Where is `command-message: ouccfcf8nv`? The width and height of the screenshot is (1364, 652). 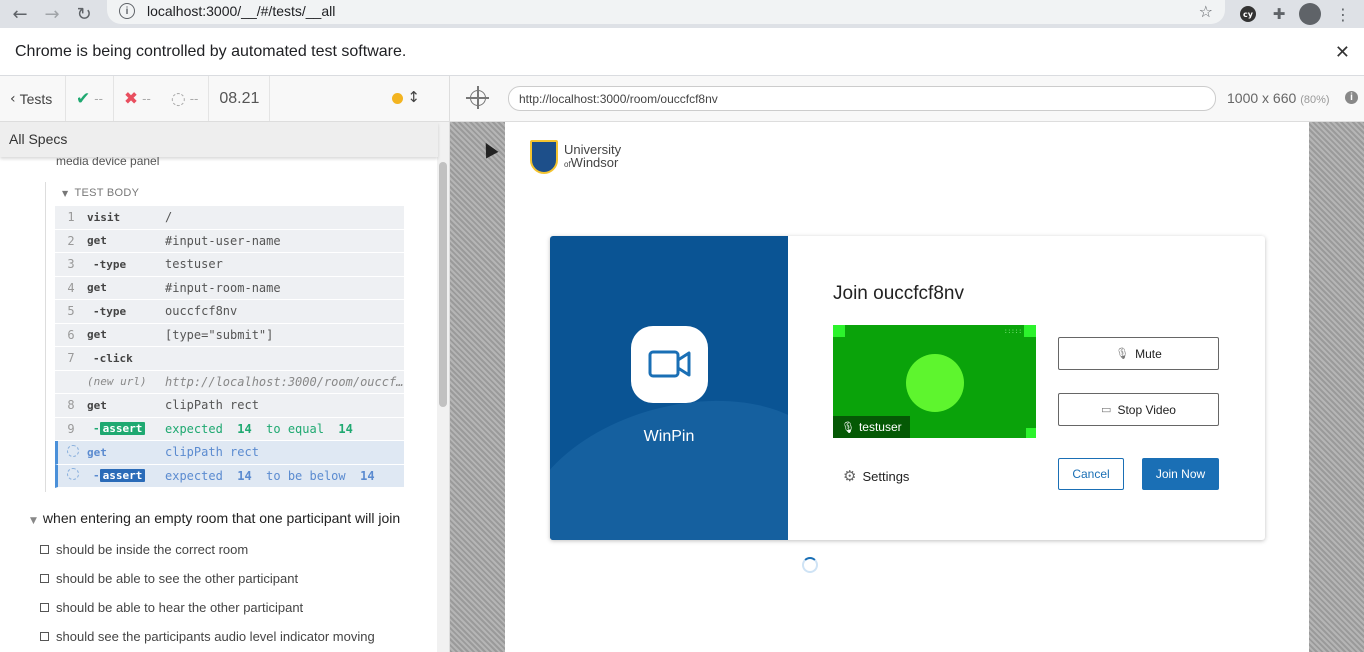 command-message: ouccfcf8nv is located at coordinates (201, 311).